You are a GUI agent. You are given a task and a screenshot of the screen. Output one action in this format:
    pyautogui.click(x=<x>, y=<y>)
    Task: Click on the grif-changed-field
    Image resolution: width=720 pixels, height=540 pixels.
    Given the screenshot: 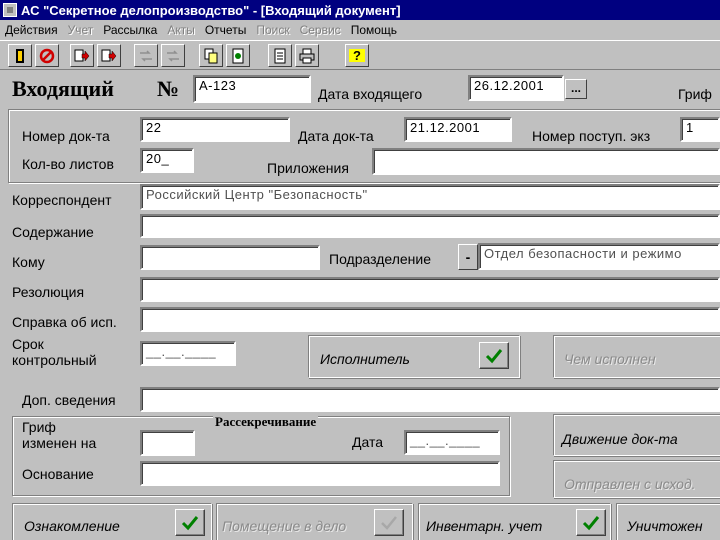 What is the action you would take?
    pyautogui.click(x=167, y=443)
    